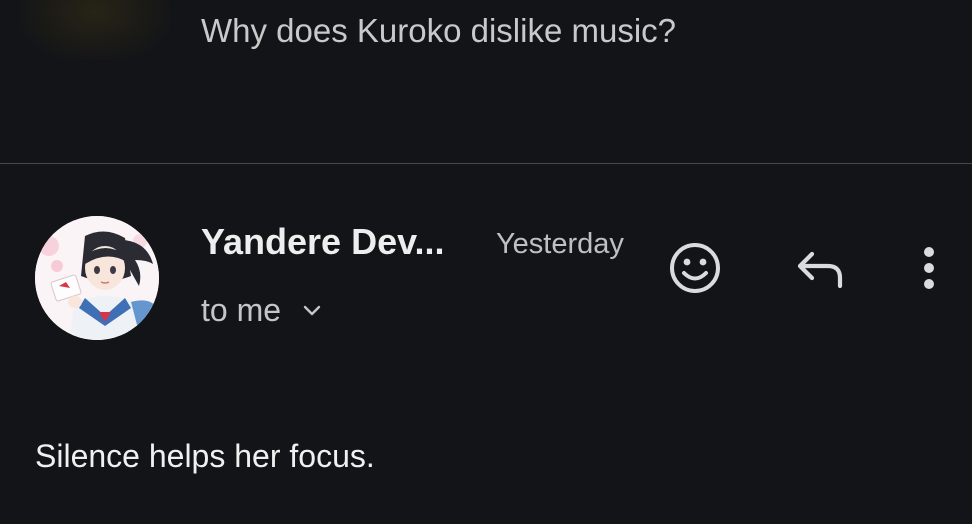 The image size is (972, 524). I want to click on reply-arrow-icon, so click(820, 270).